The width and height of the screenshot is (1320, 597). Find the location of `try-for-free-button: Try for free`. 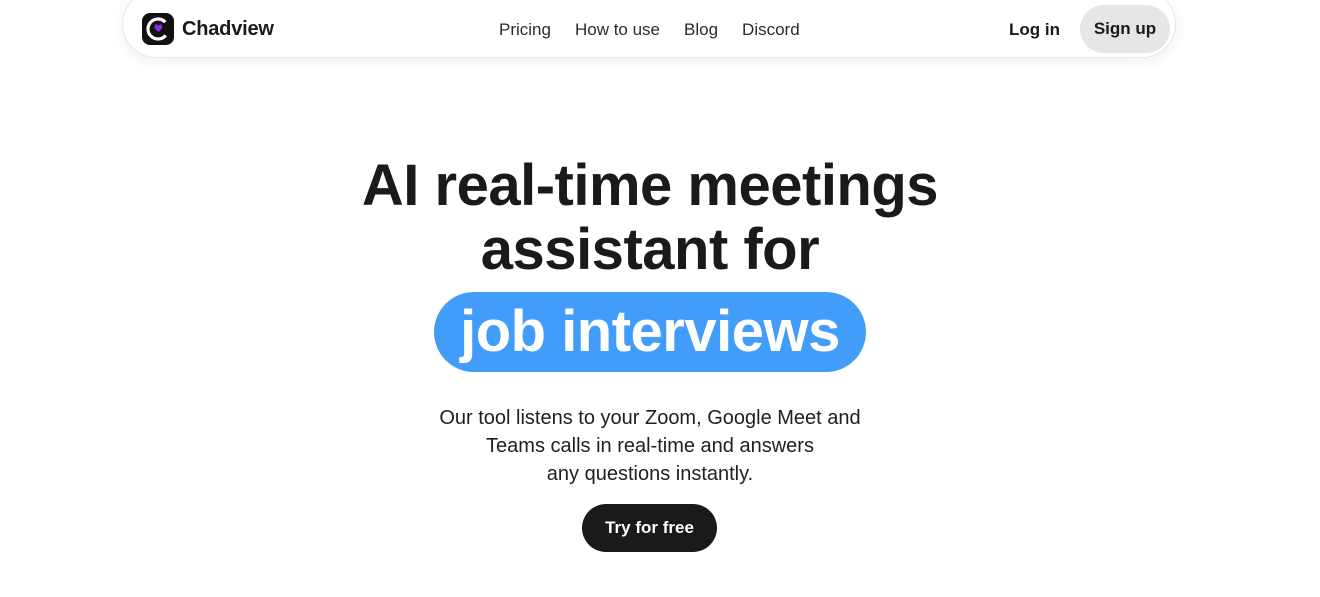

try-for-free-button: Try for free is located at coordinates (649, 528).